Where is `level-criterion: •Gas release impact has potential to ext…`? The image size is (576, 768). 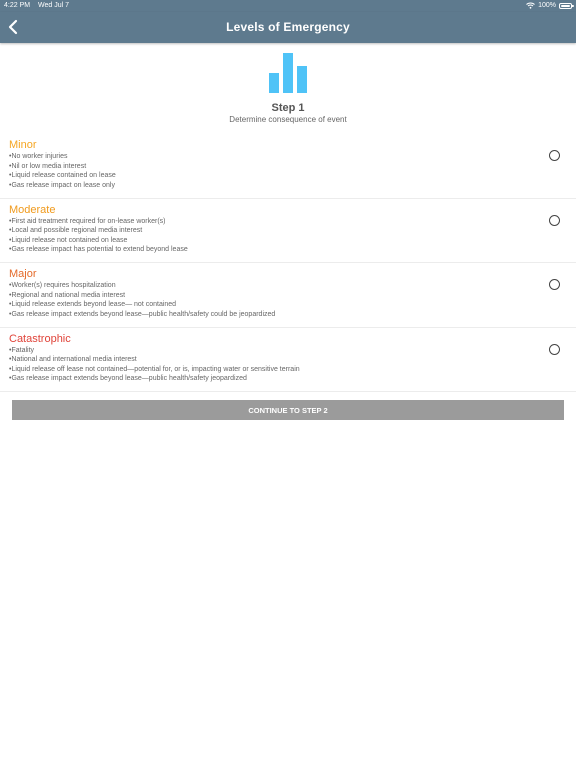
level-criterion: •Gas release impact has potential to ext… is located at coordinates (98, 249).